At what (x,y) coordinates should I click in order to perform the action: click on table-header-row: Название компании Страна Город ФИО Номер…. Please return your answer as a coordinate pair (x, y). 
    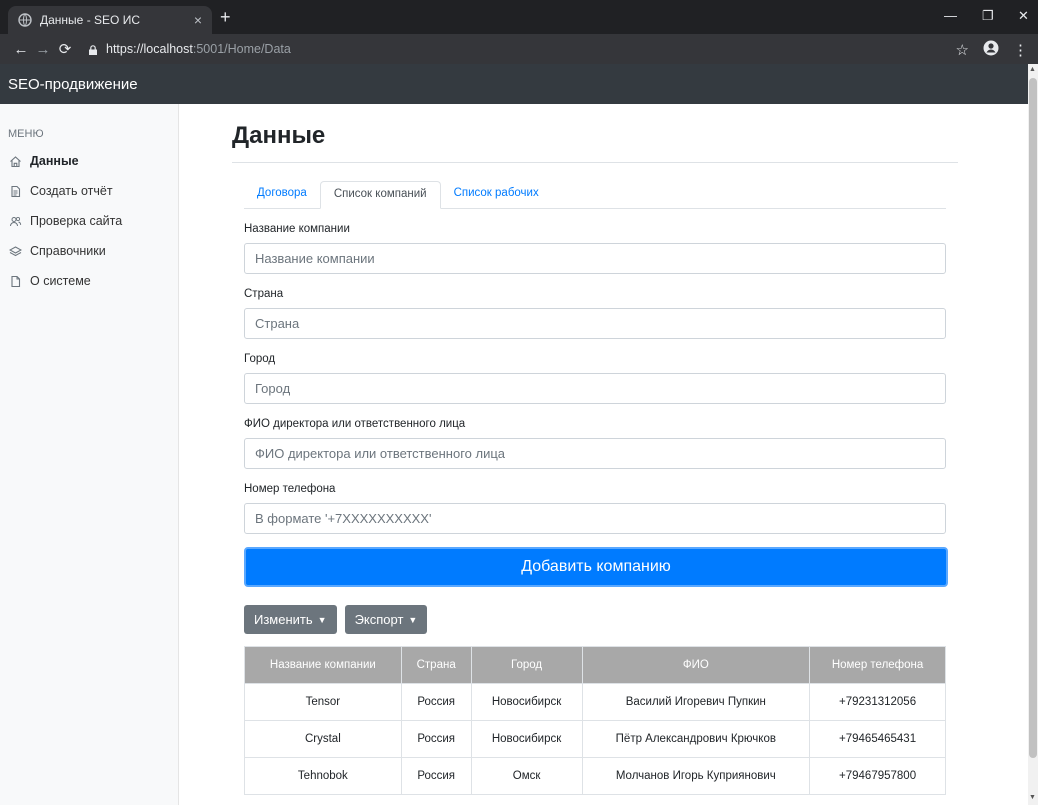
    Looking at the image, I should click on (595, 665).